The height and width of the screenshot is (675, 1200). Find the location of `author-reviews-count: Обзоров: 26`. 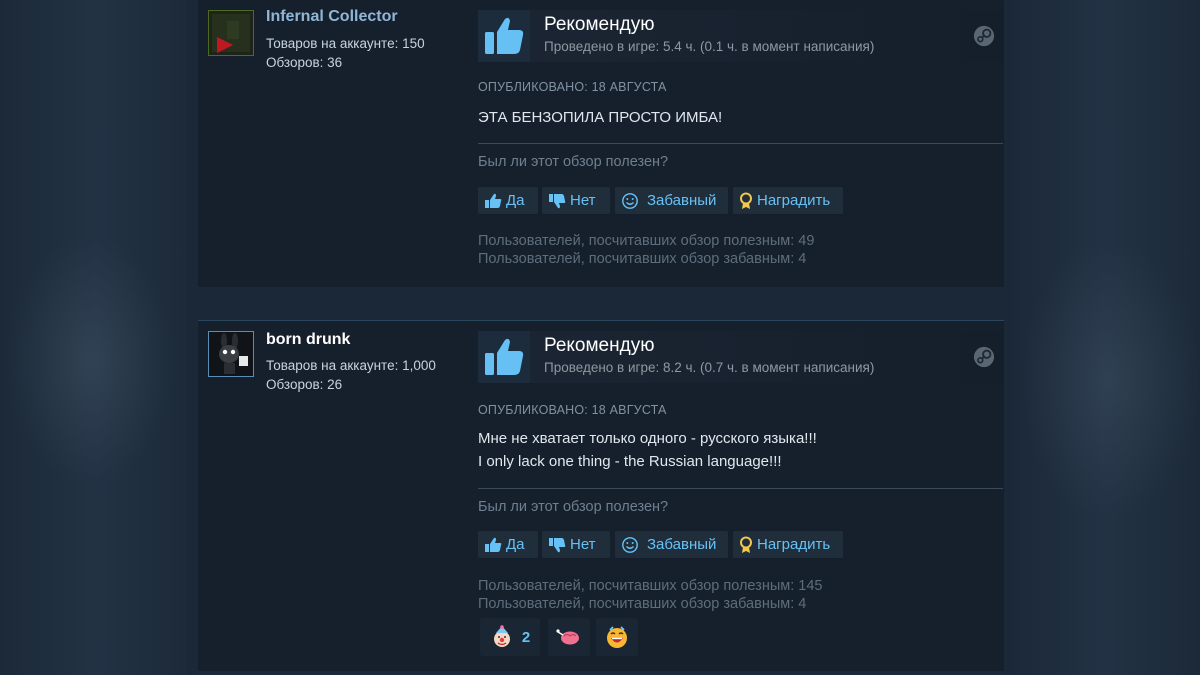

author-reviews-count: Обзоров: 26 is located at coordinates (304, 384).